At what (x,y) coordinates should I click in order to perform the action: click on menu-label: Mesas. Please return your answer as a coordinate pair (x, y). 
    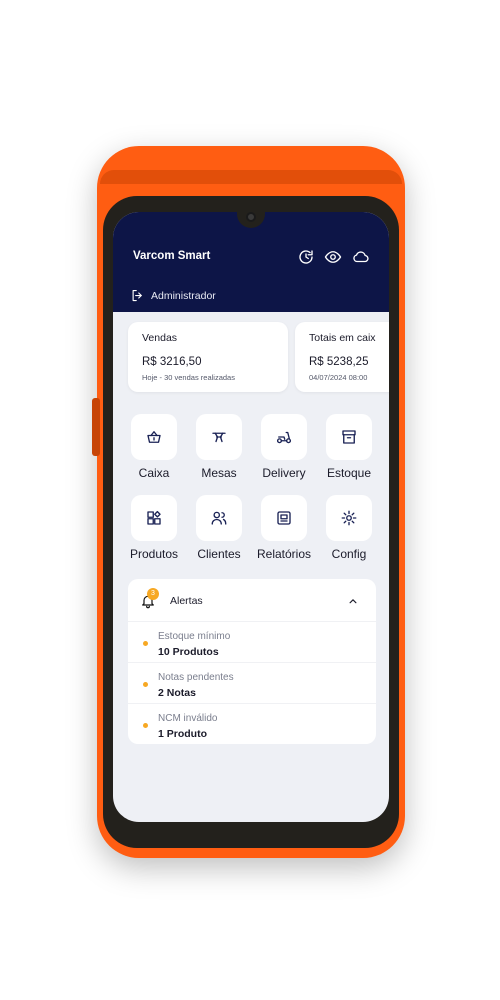
    Looking at the image, I should click on (219, 473).